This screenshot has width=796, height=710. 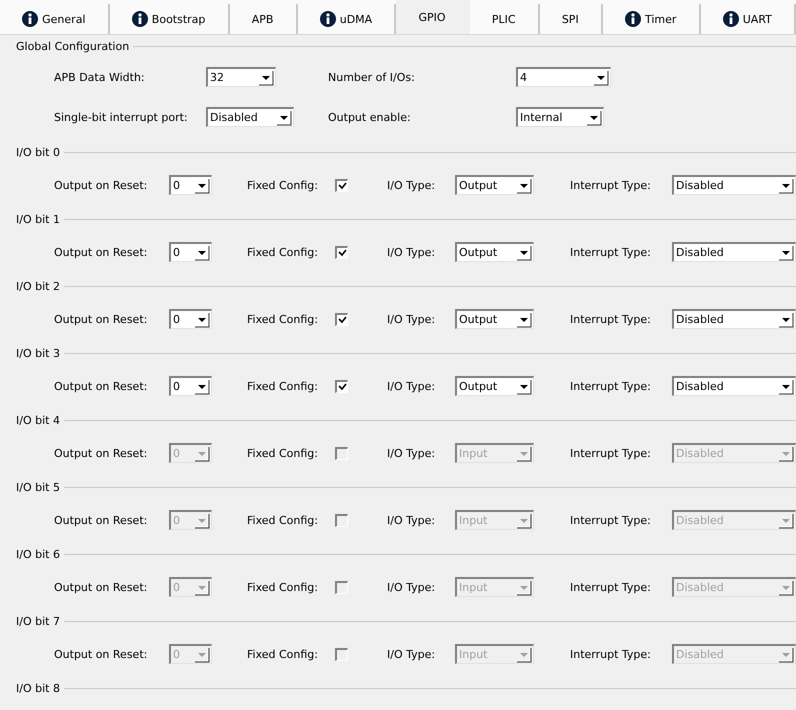 What do you see at coordinates (563, 77) in the screenshot?
I see `dropdown: 4` at bounding box center [563, 77].